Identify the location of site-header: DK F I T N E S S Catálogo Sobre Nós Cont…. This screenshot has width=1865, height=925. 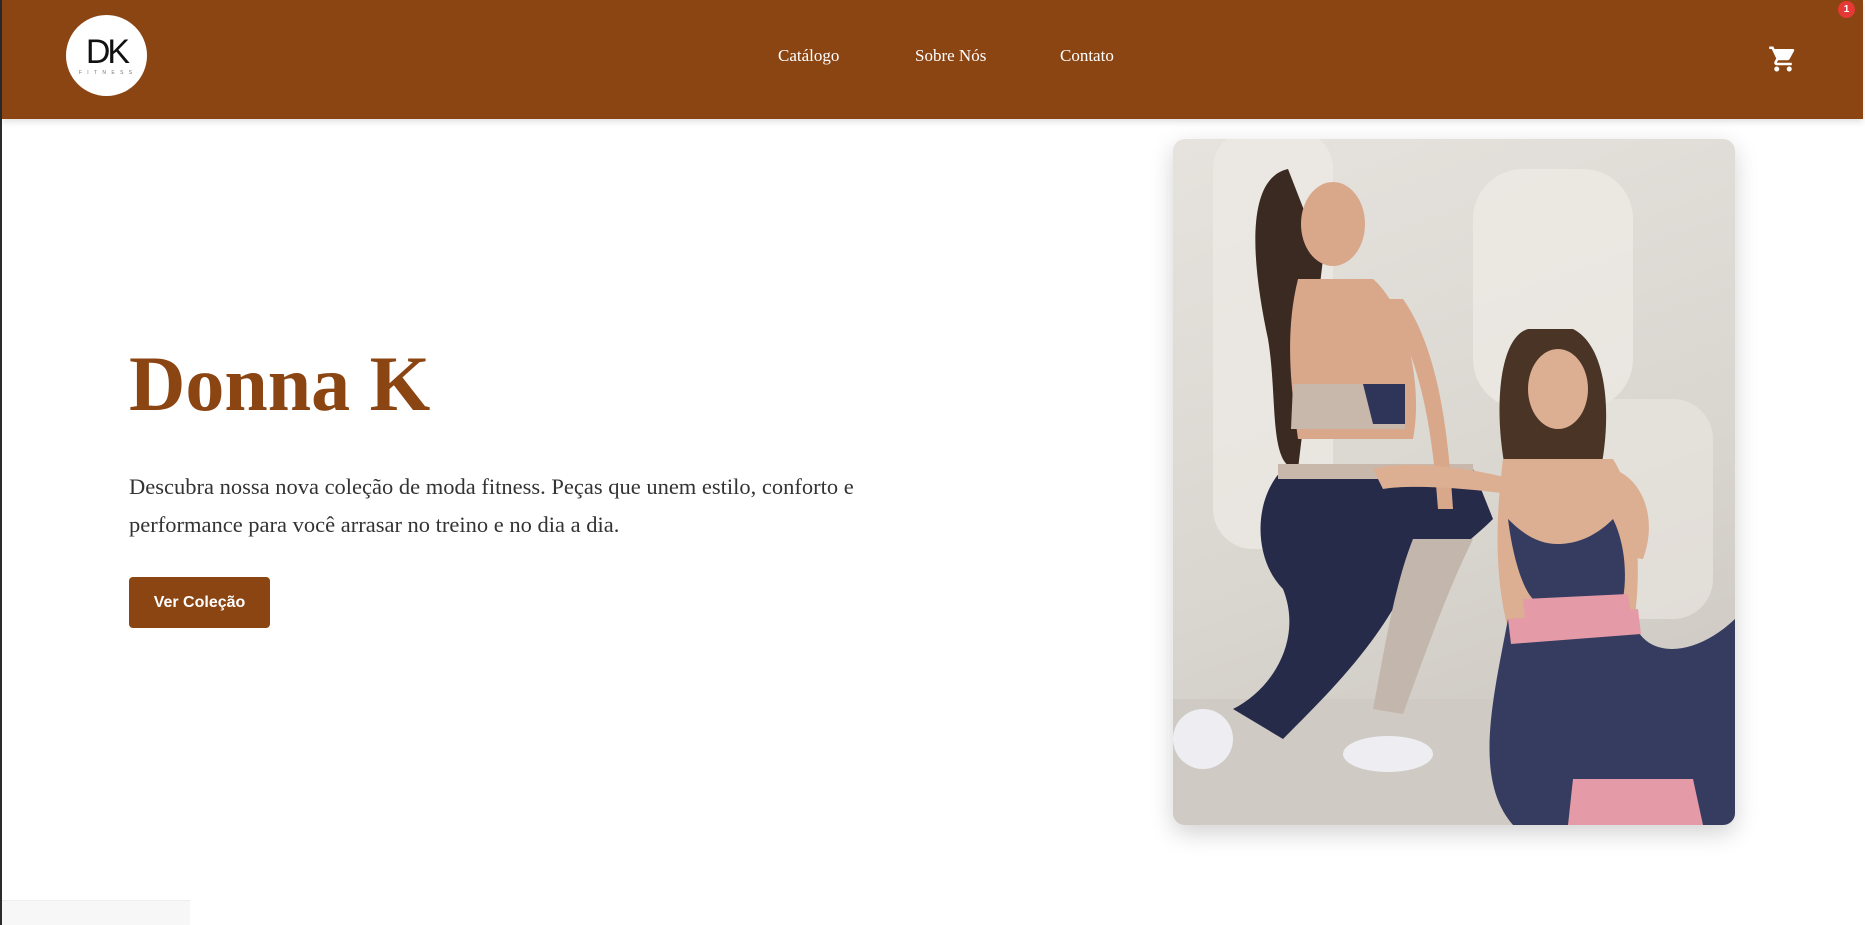
(932, 59).